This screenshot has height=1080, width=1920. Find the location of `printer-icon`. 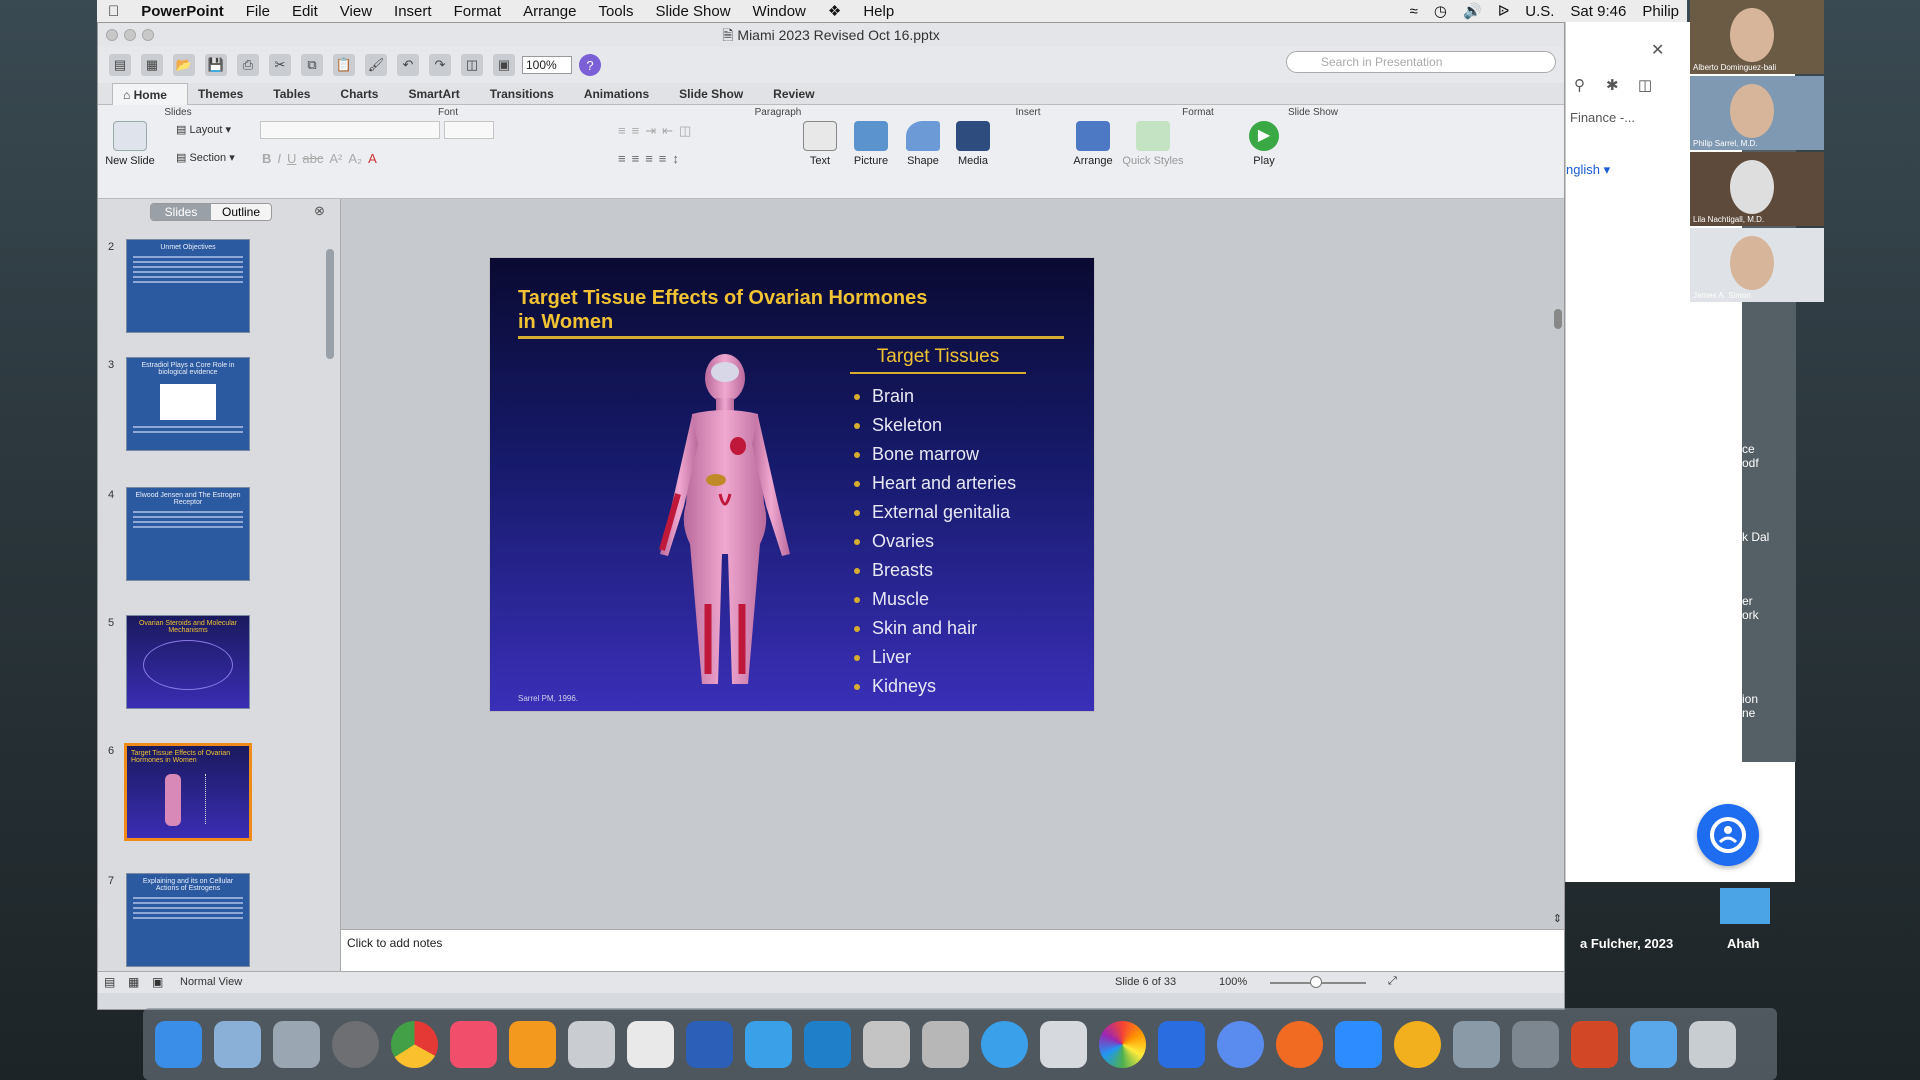

printer-icon is located at coordinates (1476, 1044).